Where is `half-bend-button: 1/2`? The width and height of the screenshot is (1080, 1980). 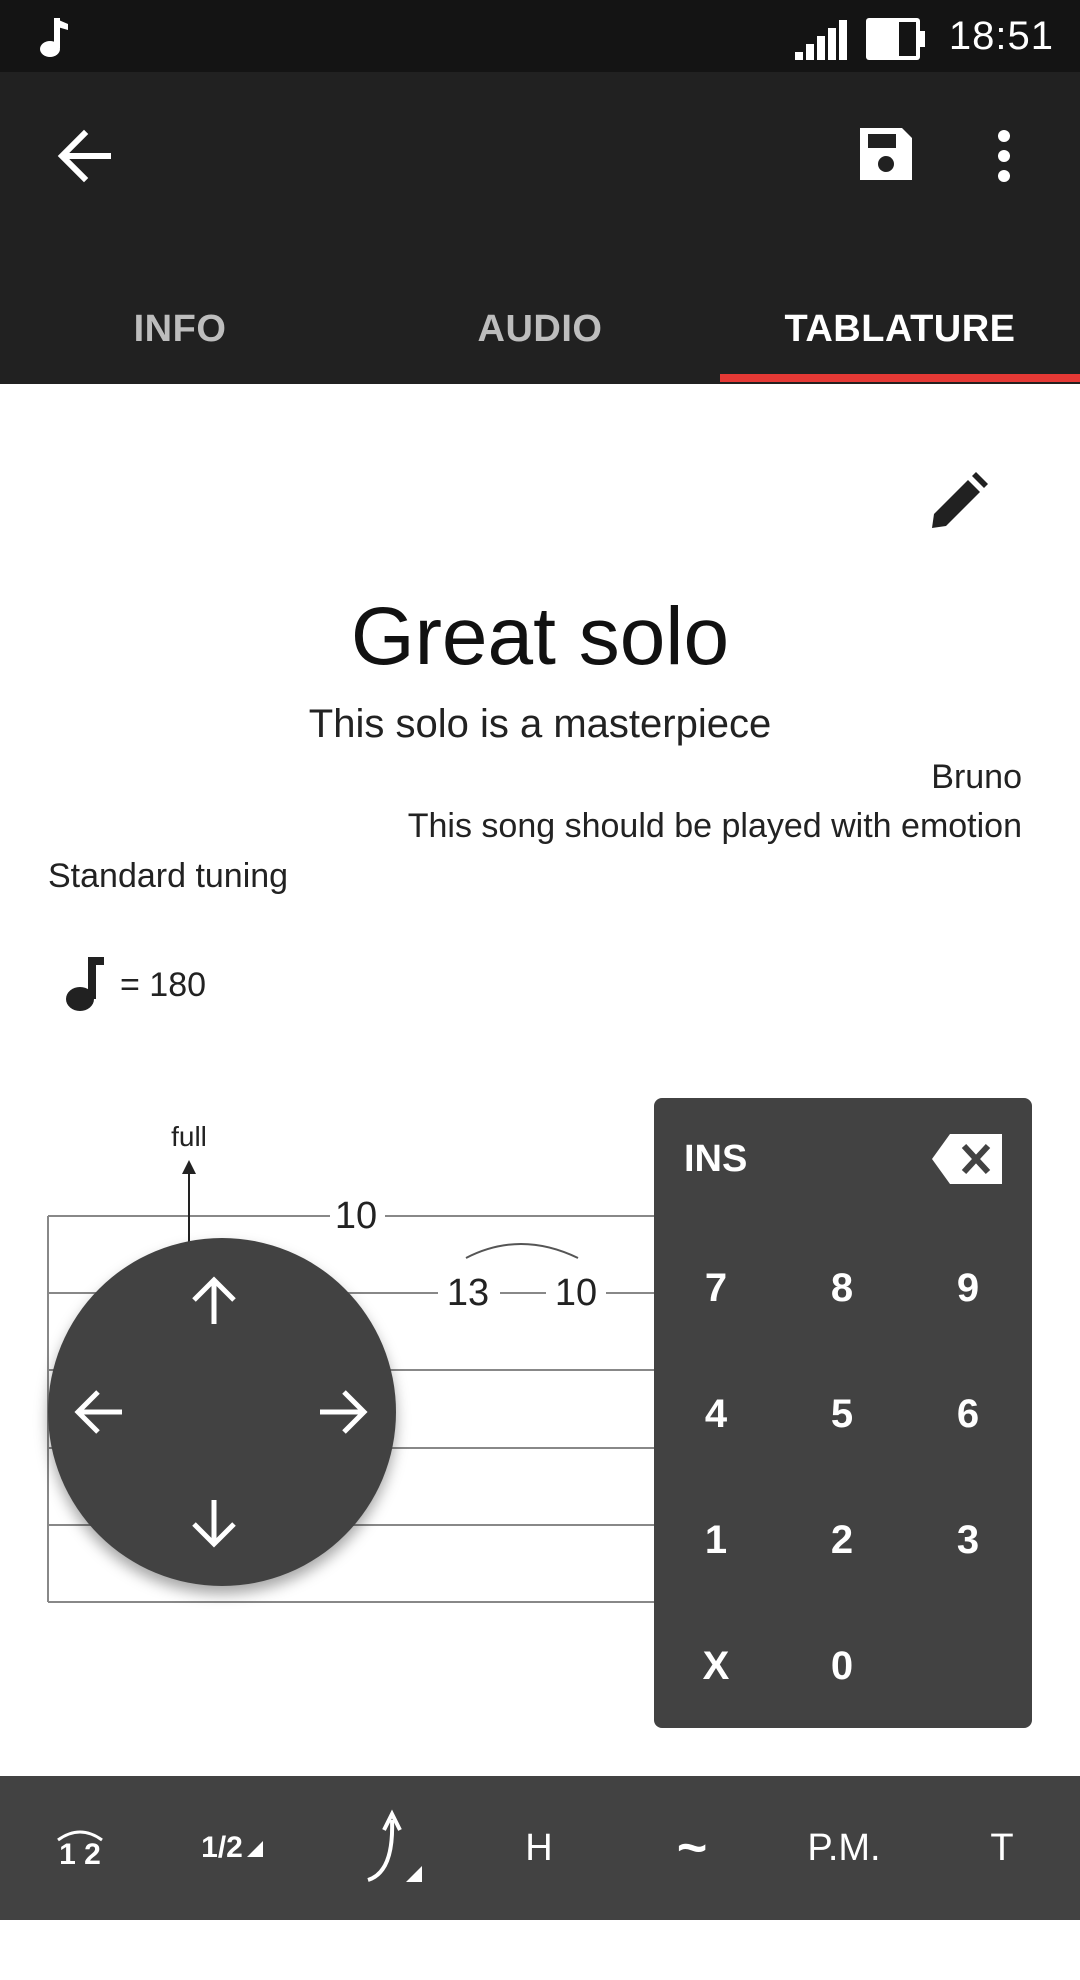
half-bend-button: 1/2 is located at coordinates (232, 1848).